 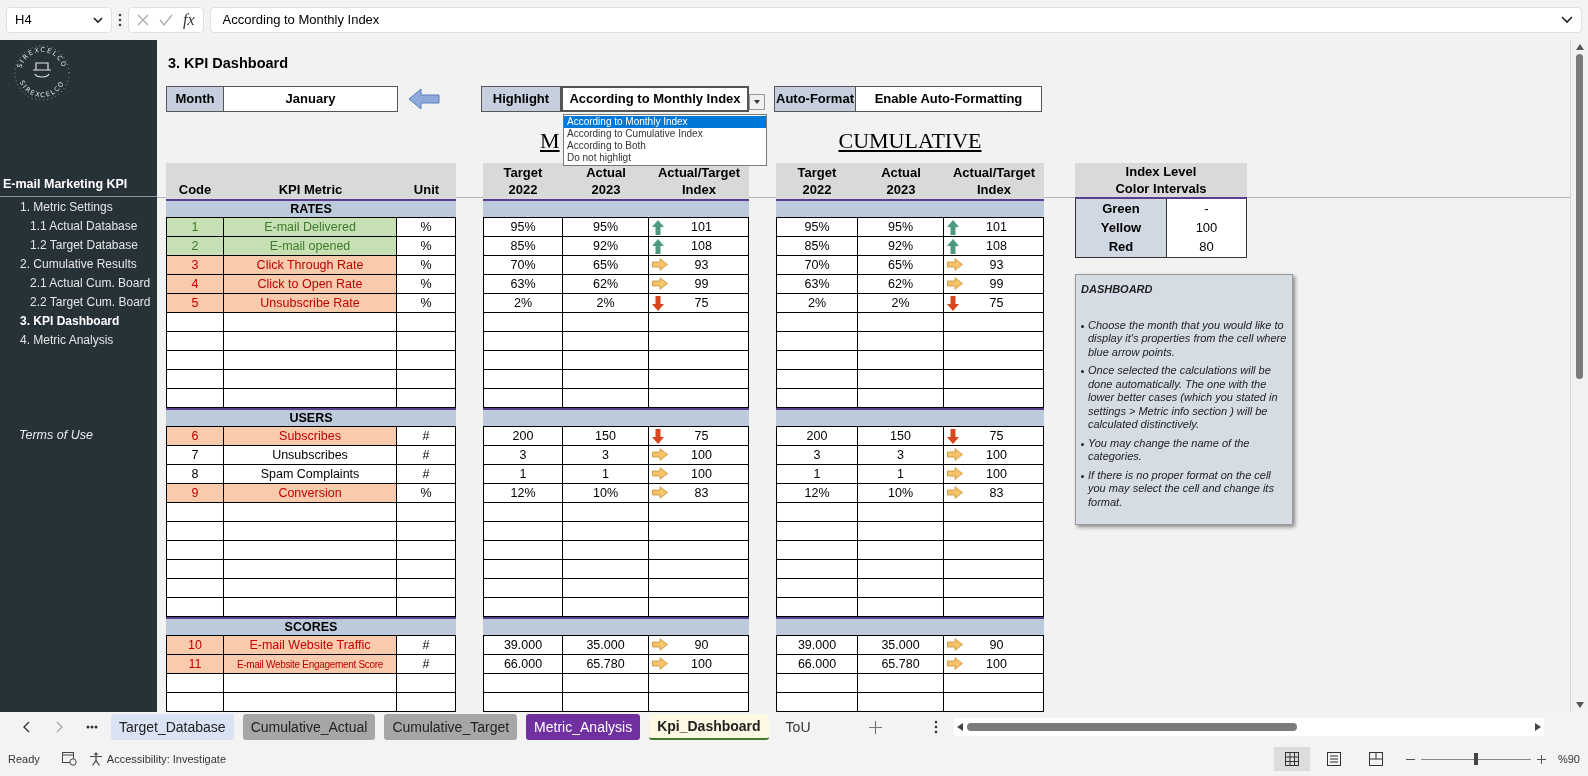 I want to click on formula-field: According to Monthly Index, so click(x=895, y=20).